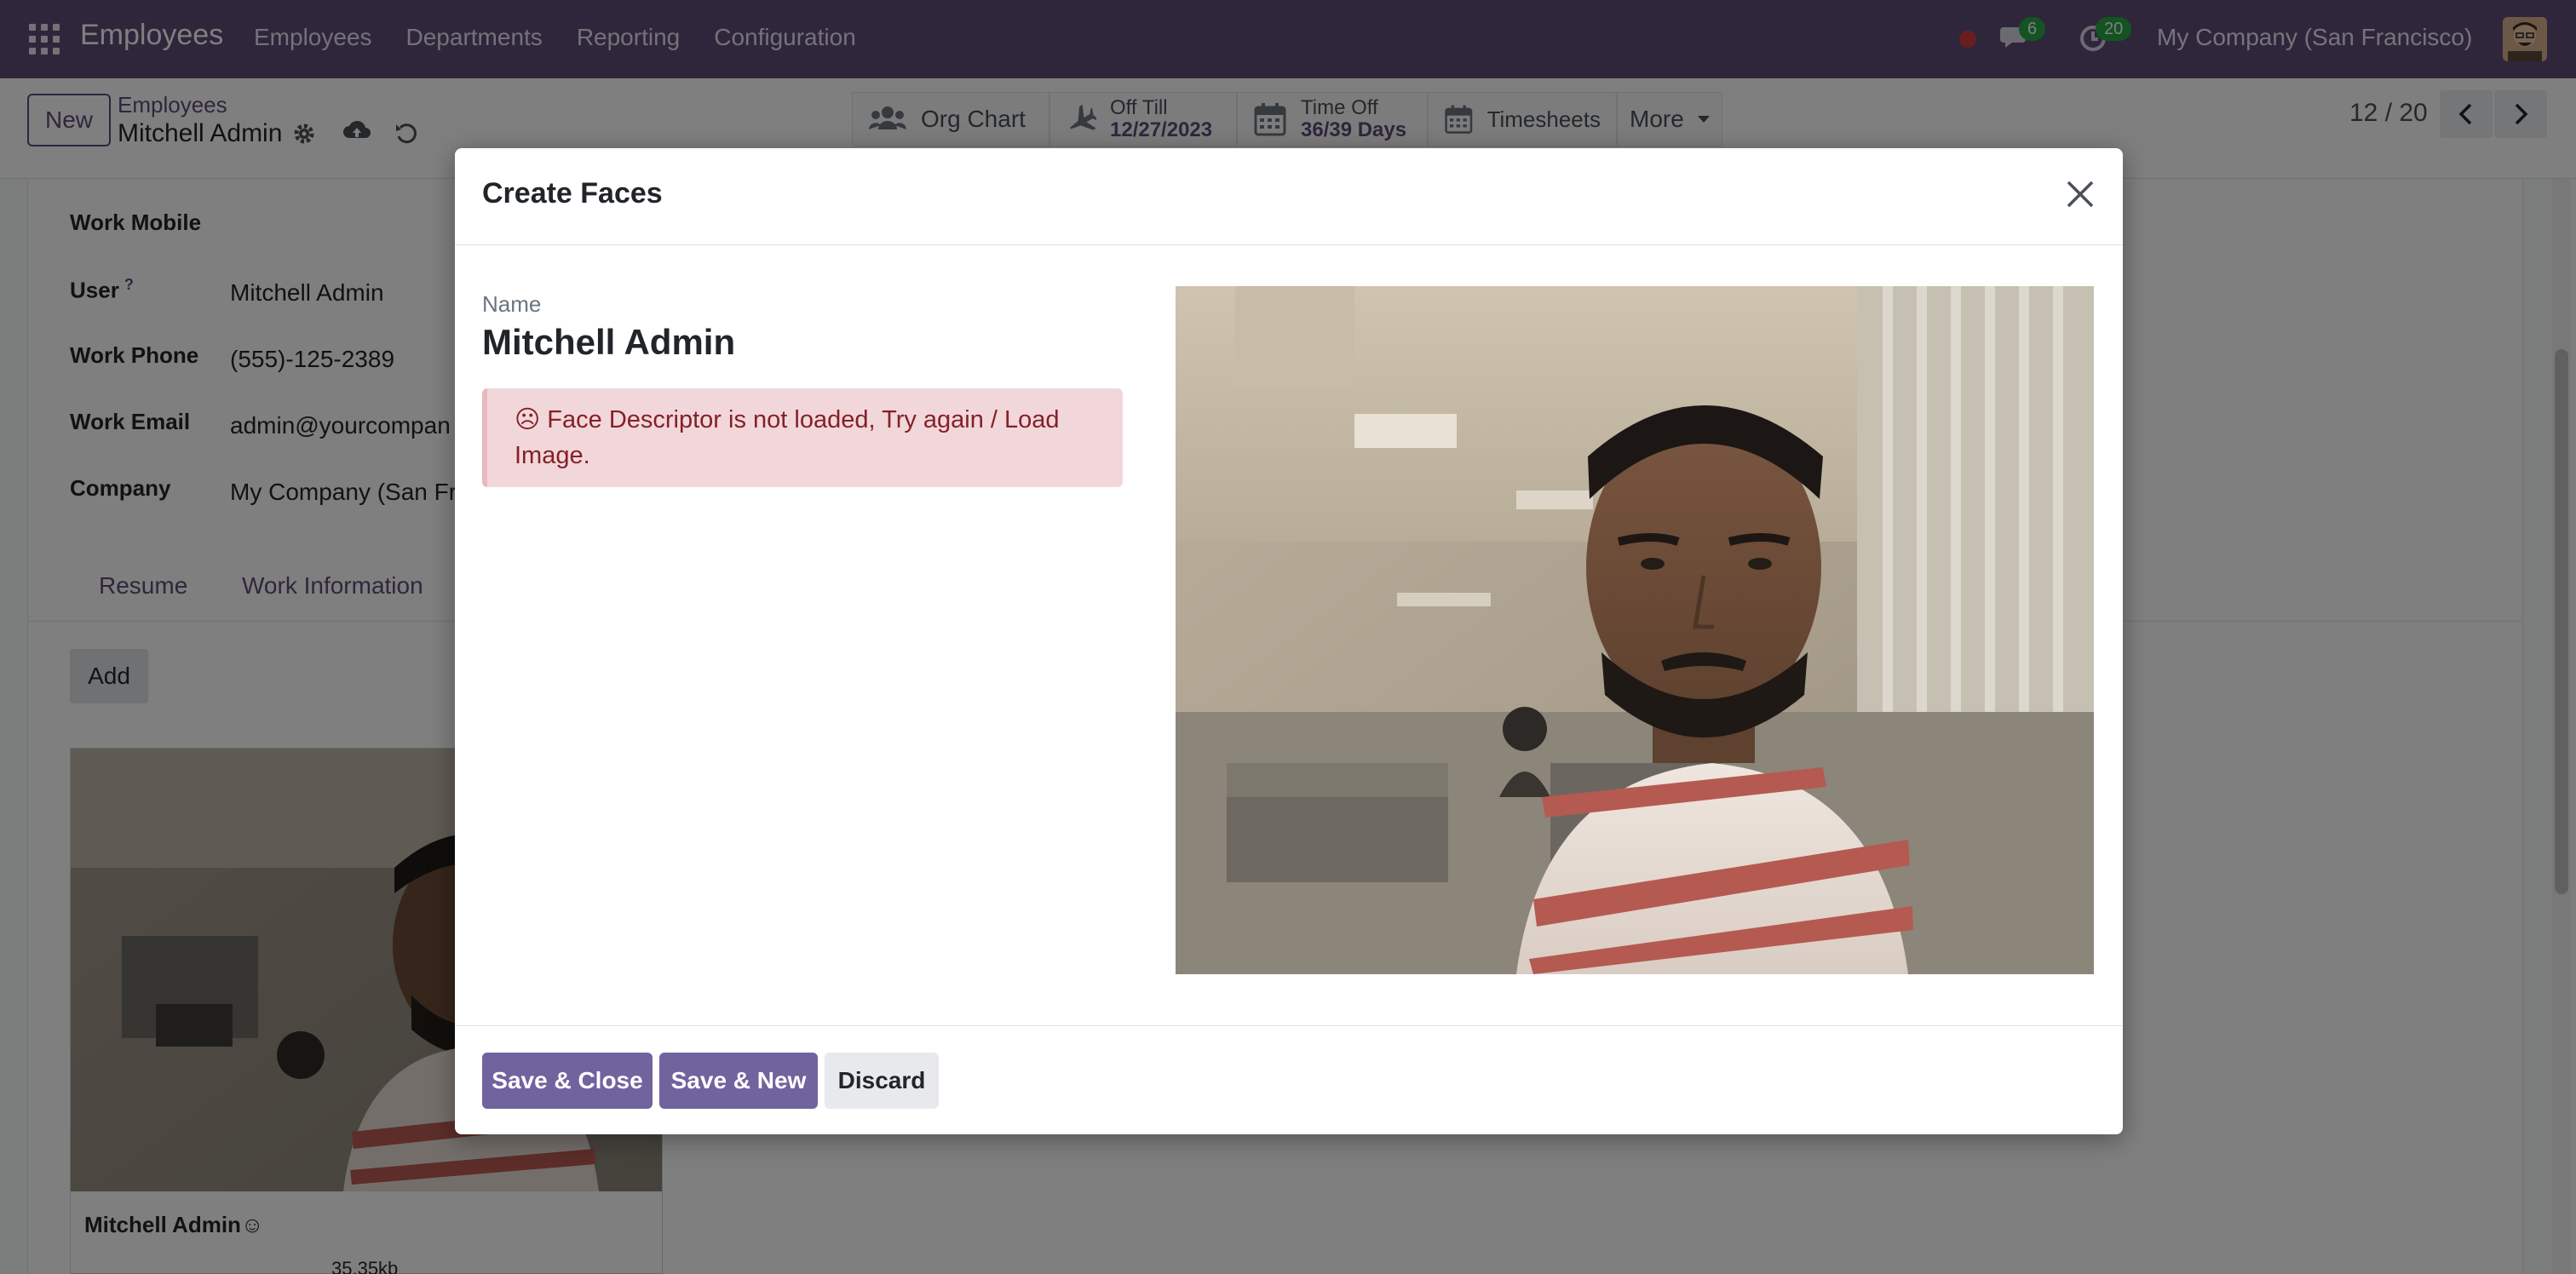  What do you see at coordinates (882, 1081) in the screenshot?
I see `discard-button: Discard` at bounding box center [882, 1081].